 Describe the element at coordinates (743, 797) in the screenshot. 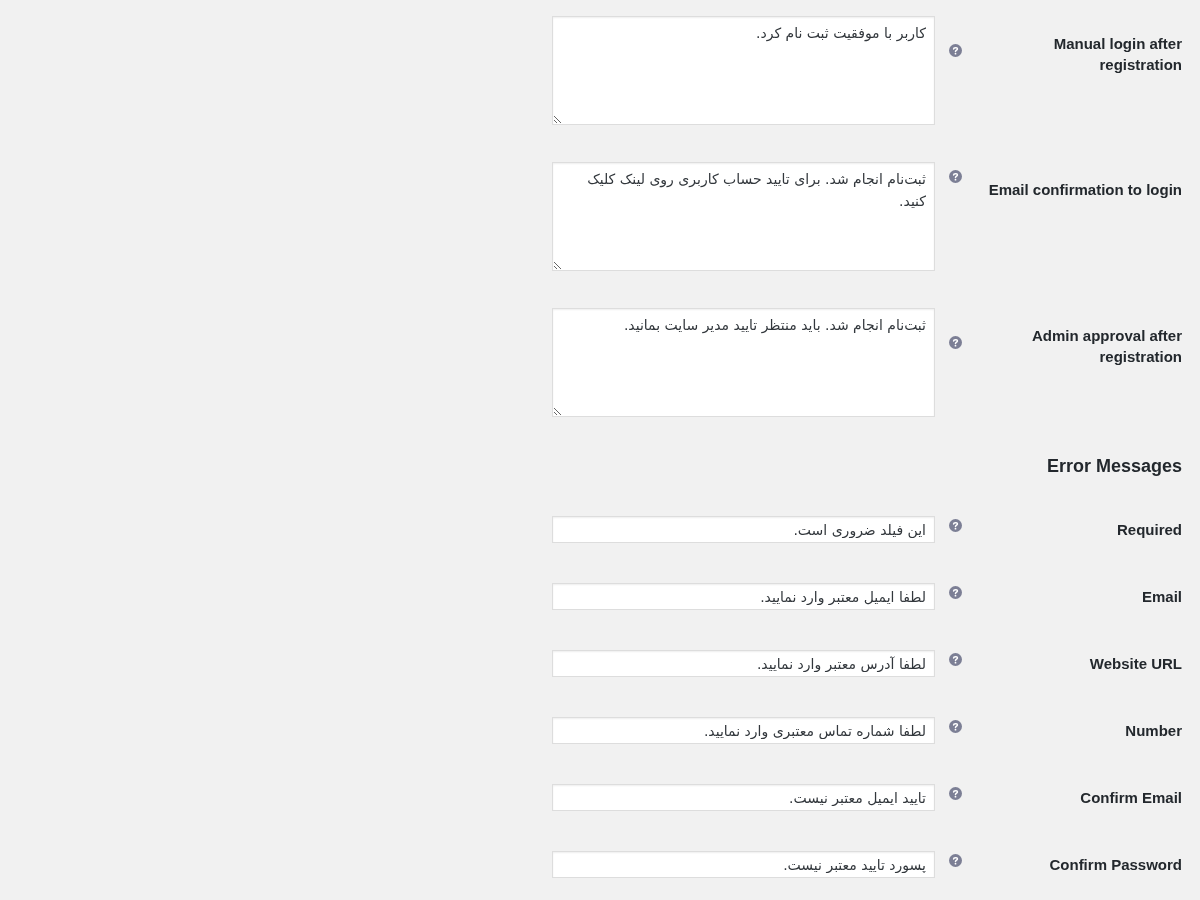

I see `message-input: تایید ایمیل معتبر نیست.` at that location.